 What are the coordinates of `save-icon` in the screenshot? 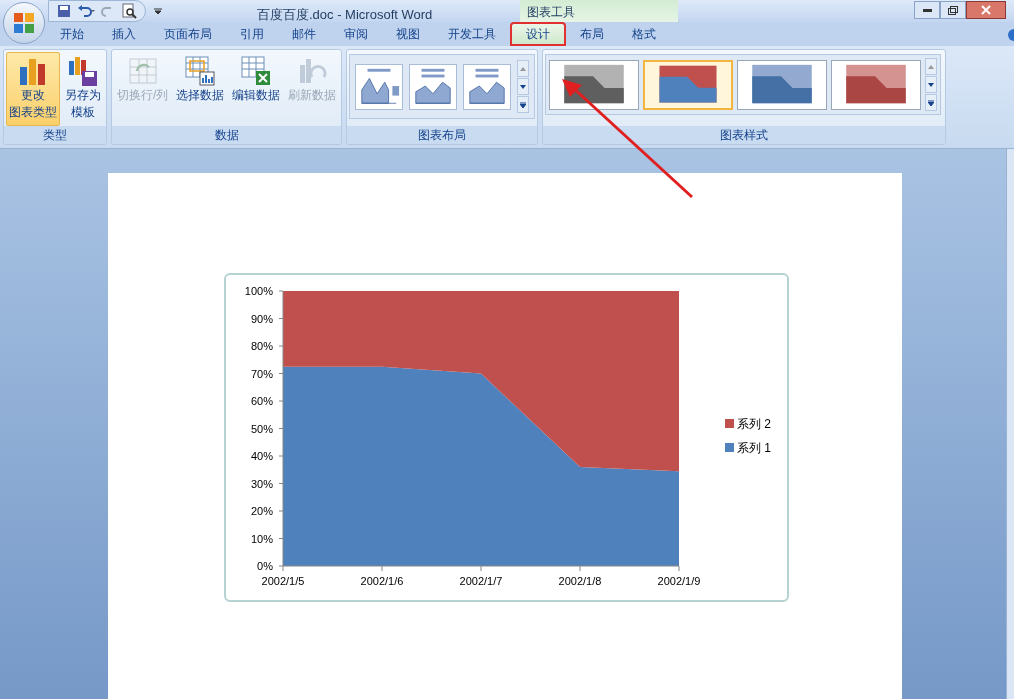 It's located at (64, 11).